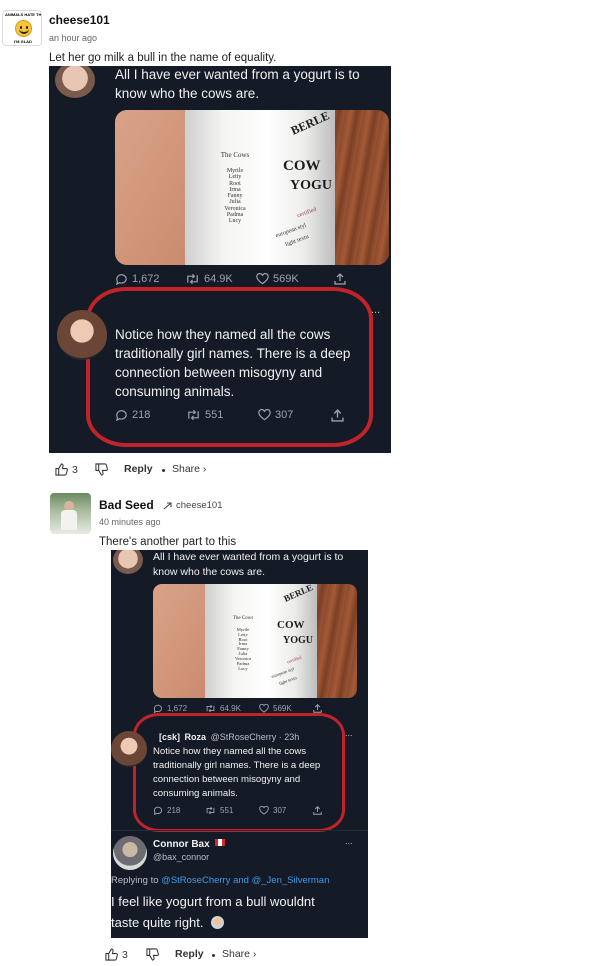 The image size is (600, 966). What do you see at coordinates (230, 708) in the screenshot?
I see `retweet-count-value: 64.9K` at bounding box center [230, 708].